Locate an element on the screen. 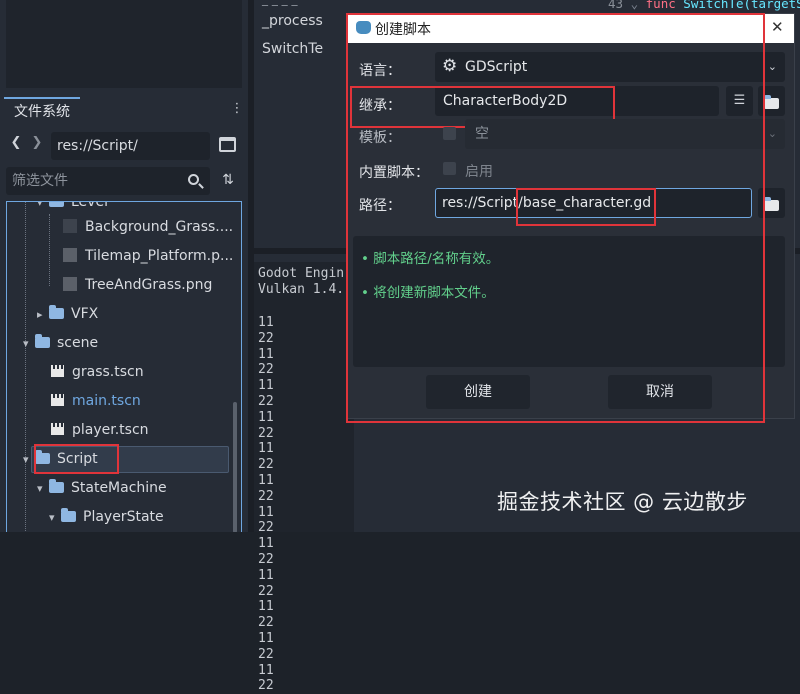 The width and height of the screenshot is (800, 694). script-list-top-item: _ _ _ _ is located at coordinates (292, 3).